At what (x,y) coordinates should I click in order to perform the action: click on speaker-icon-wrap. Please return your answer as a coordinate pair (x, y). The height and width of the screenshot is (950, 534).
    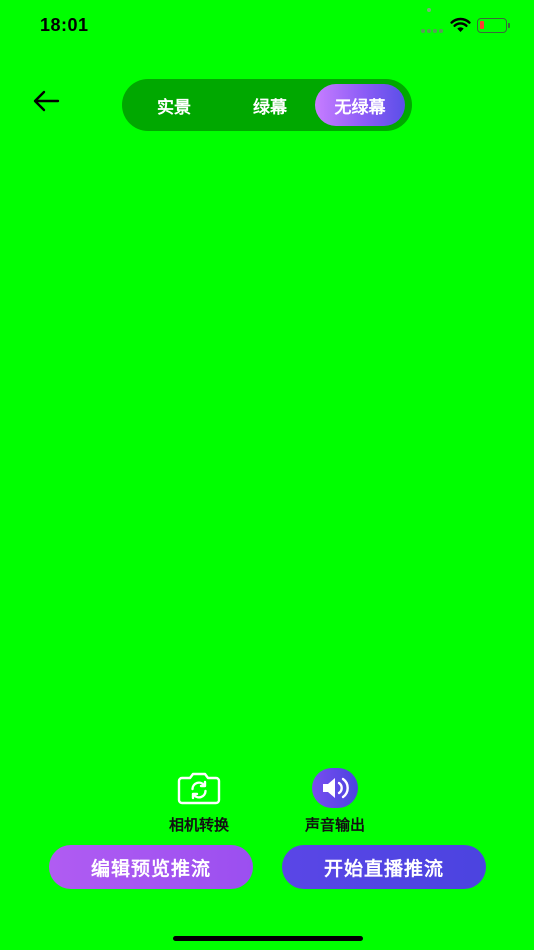
    Looking at the image, I should click on (335, 788).